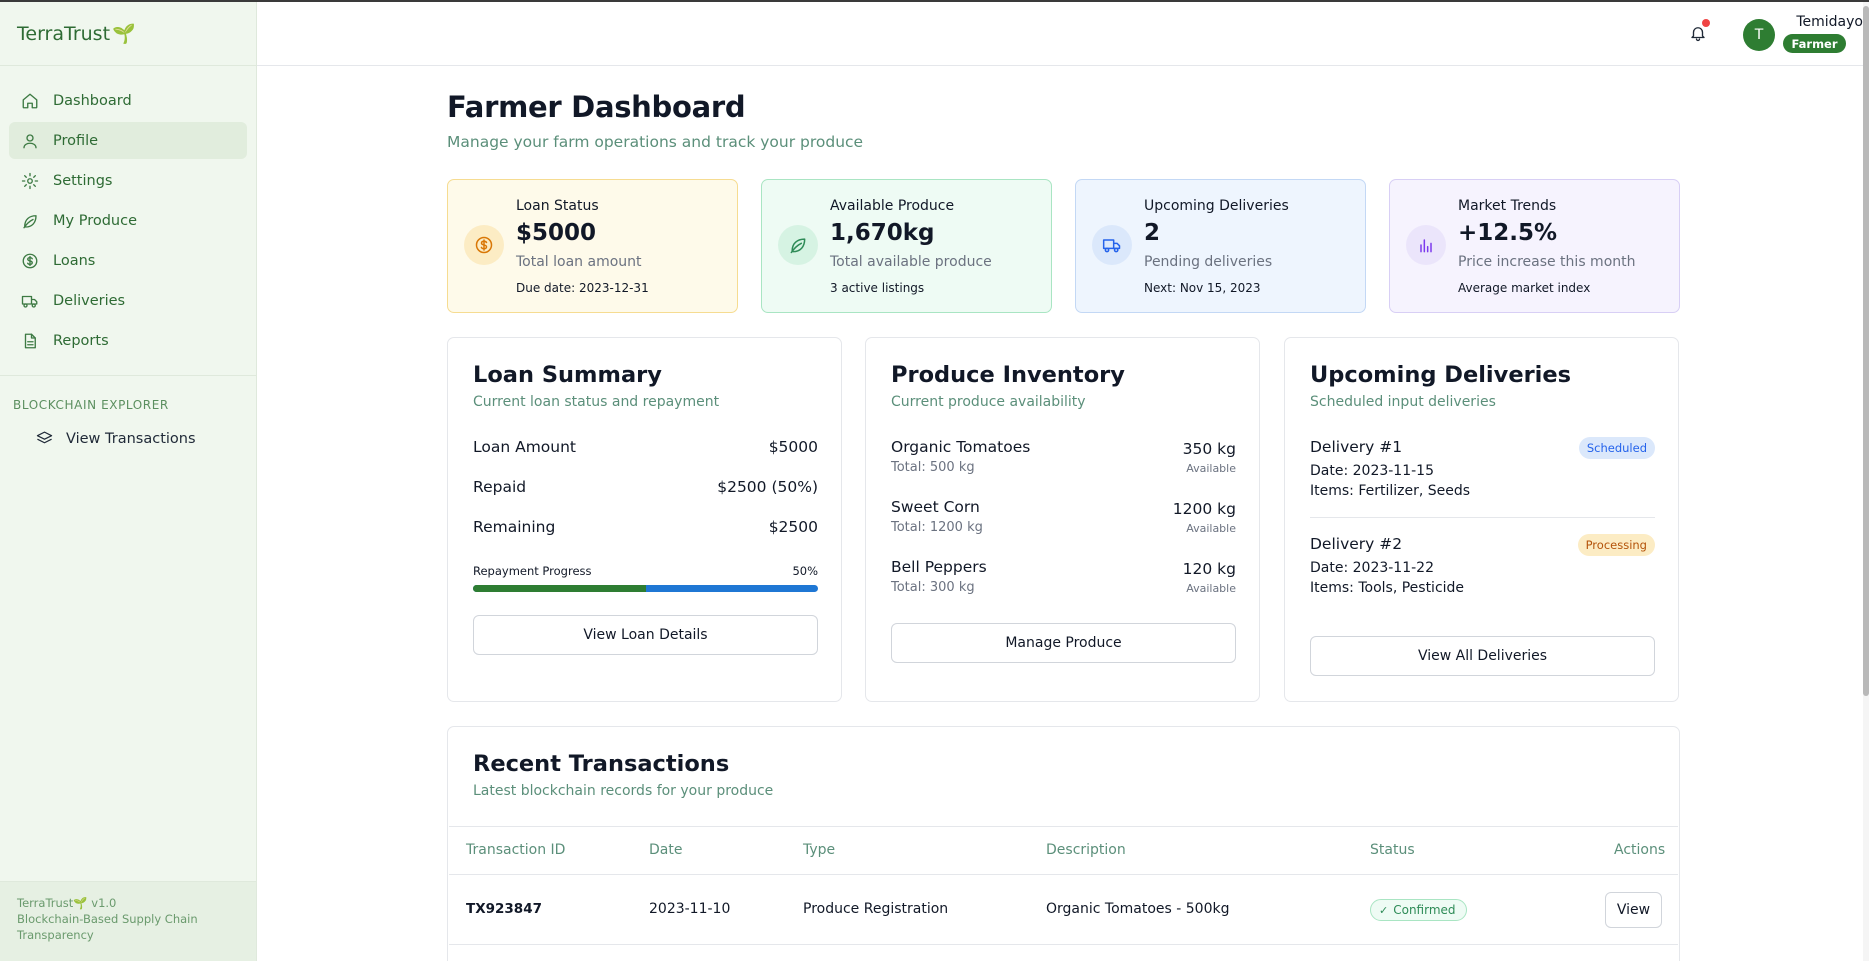 This screenshot has width=1869, height=961. Describe the element at coordinates (92, 100) in the screenshot. I see `sidebar-item-label: Dashboard` at that location.